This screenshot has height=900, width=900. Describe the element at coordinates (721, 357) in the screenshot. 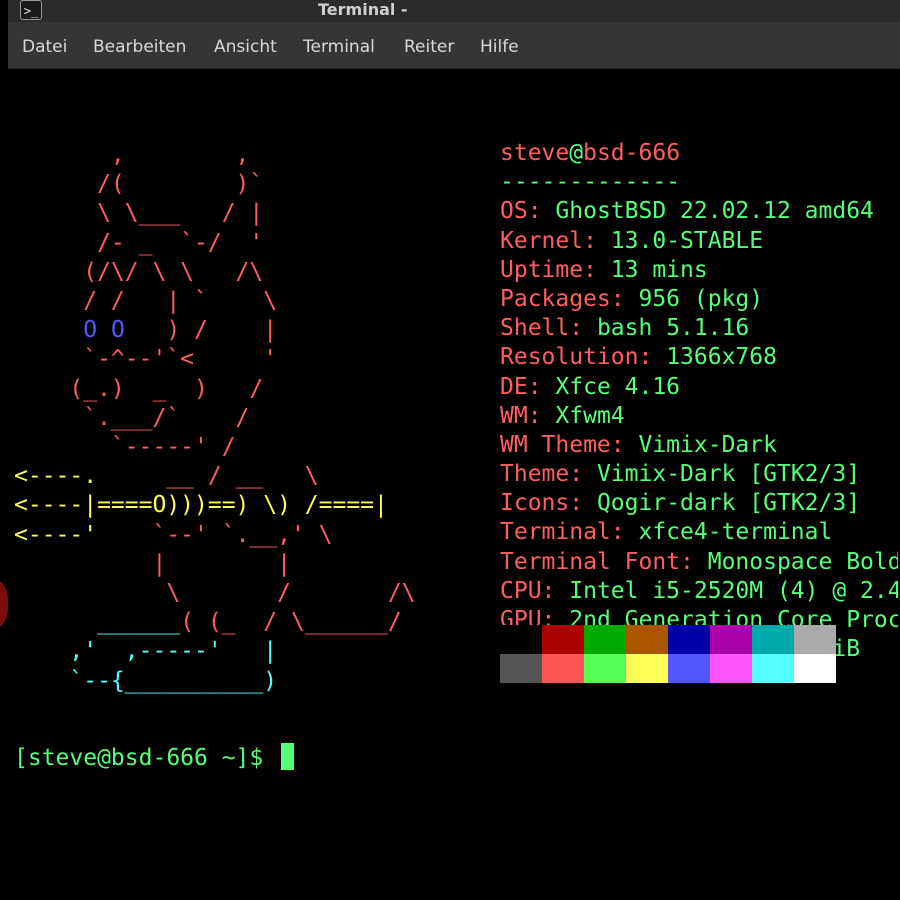

I see `info-value: 1366x768` at that location.